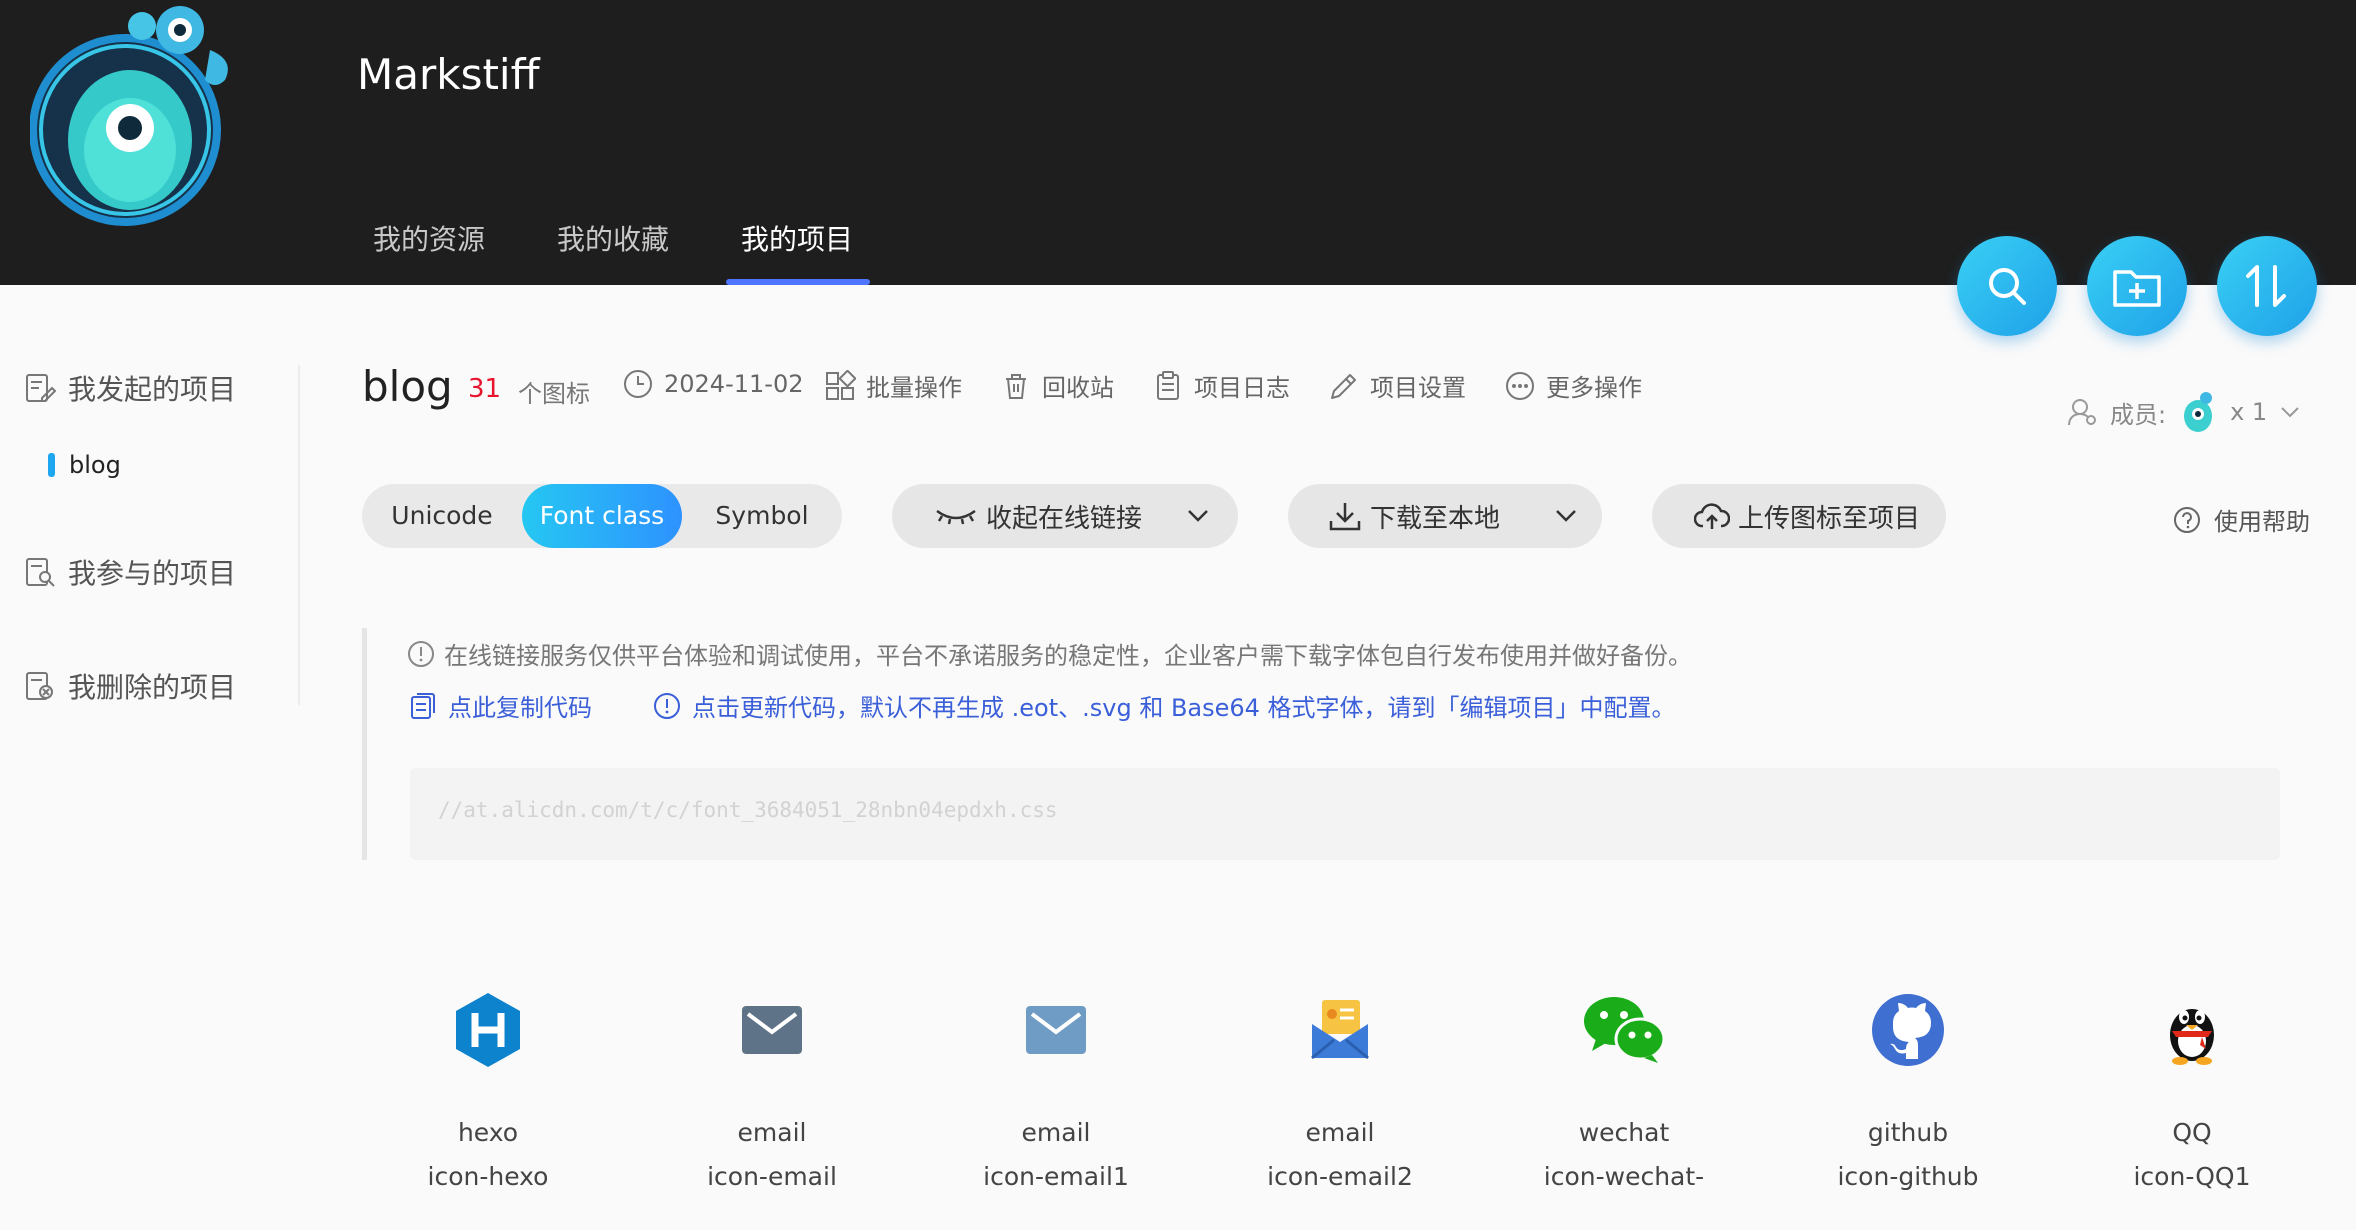 The image size is (2356, 1230). What do you see at coordinates (423, 705) in the screenshot?
I see `copy-icon` at bounding box center [423, 705].